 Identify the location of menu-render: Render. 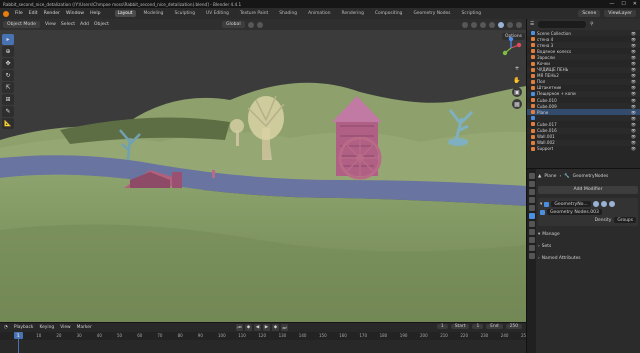
(52, 13).